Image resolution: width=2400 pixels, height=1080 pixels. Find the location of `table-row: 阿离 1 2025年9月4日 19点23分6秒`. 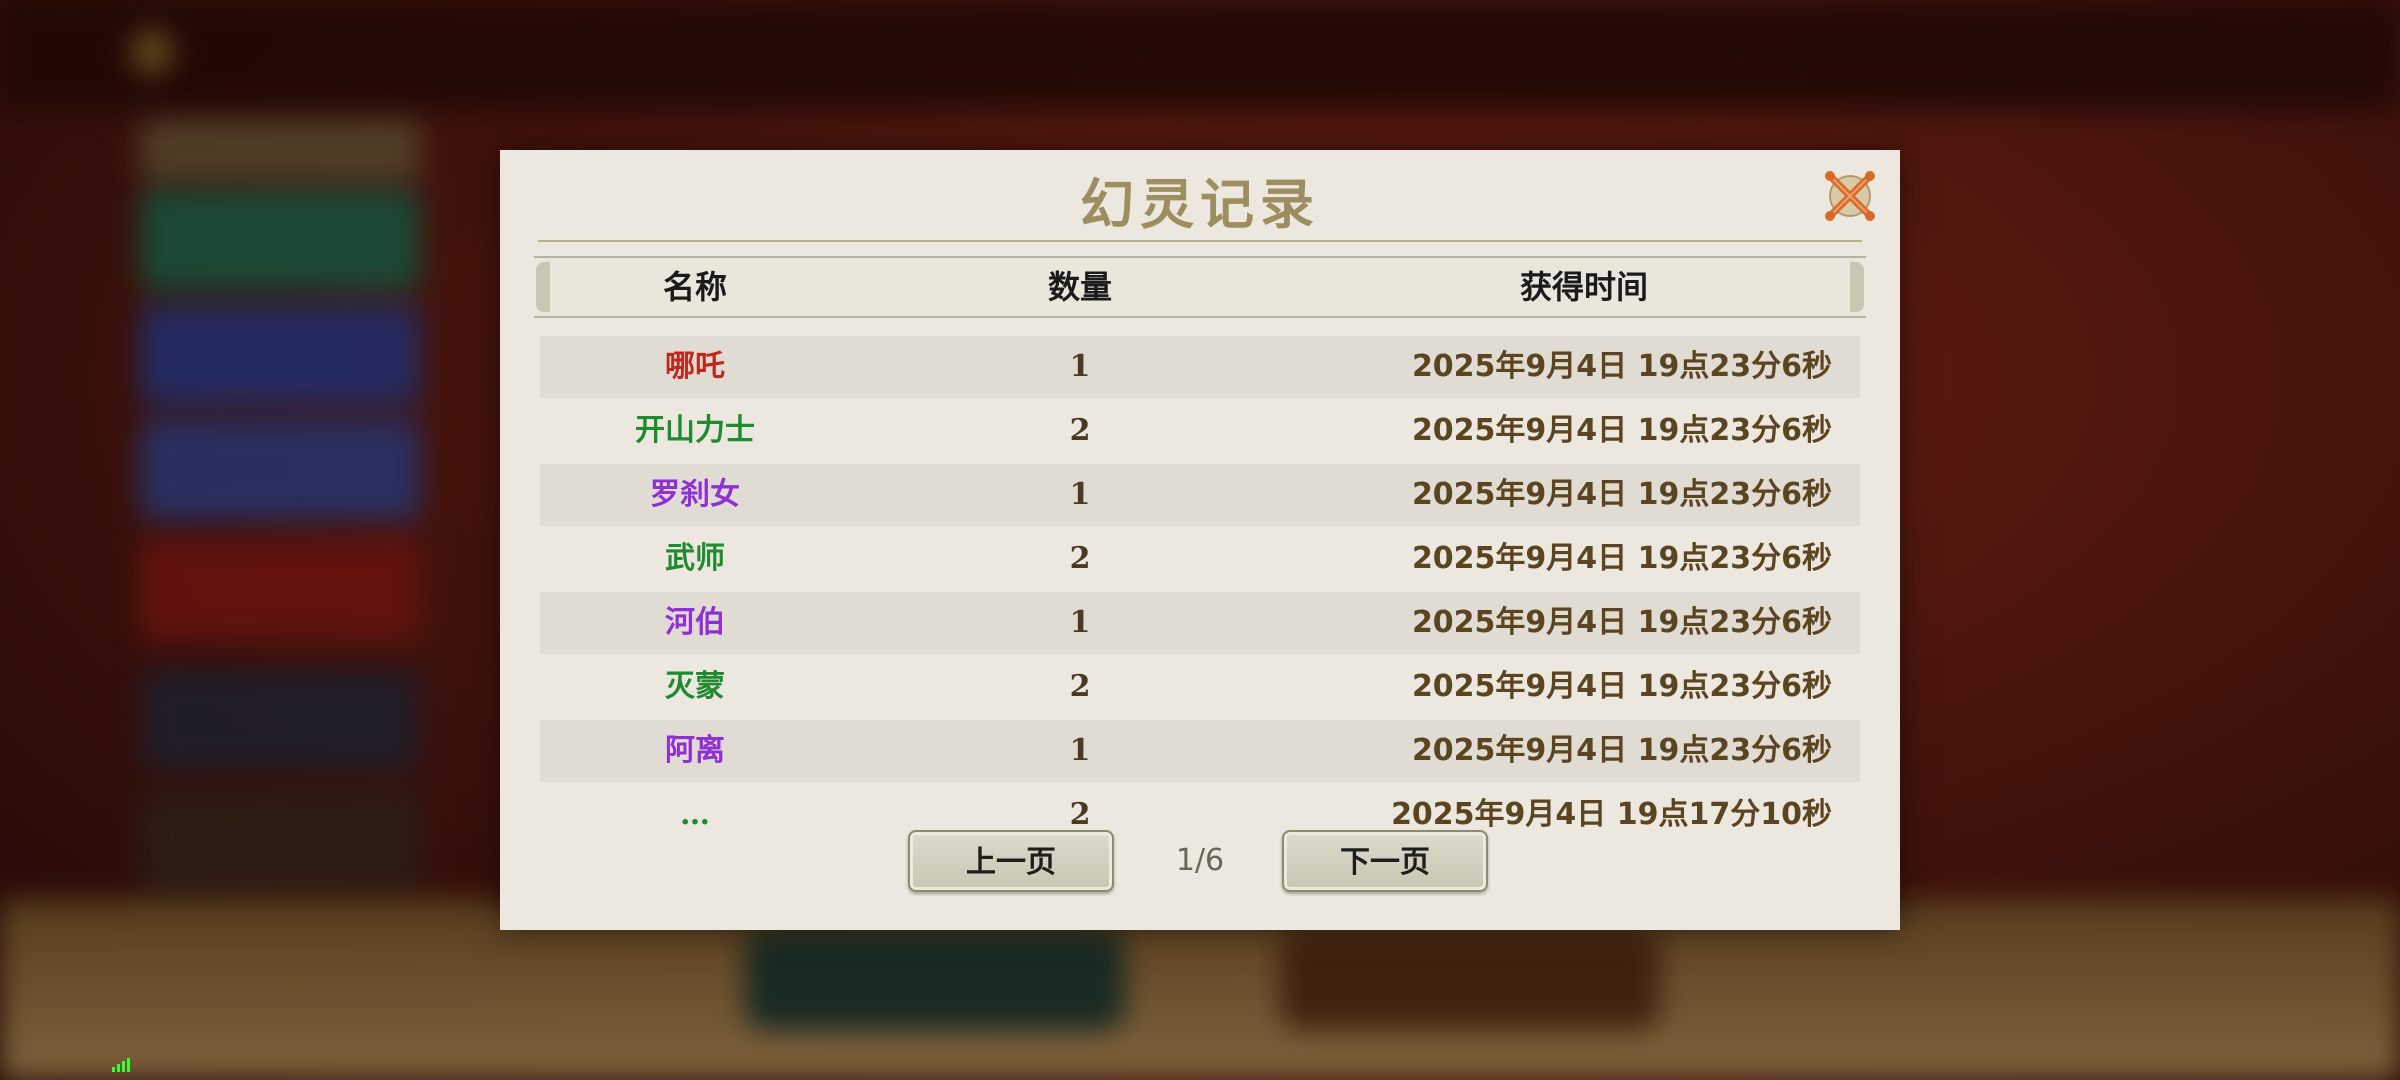

table-row: 阿离 1 2025年9月4日 19点23分6秒 is located at coordinates (1200, 751).